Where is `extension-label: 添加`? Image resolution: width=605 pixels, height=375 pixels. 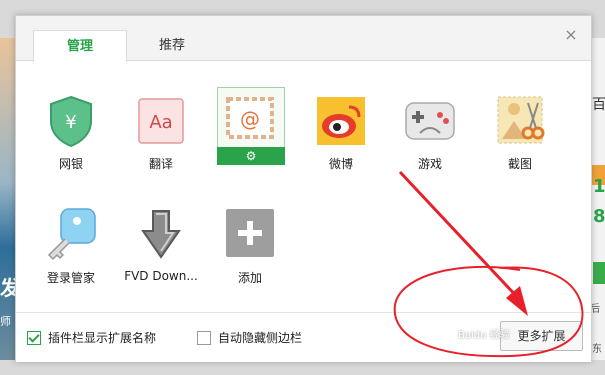
extension-label: 添加 is located at coordinates (249, 278).